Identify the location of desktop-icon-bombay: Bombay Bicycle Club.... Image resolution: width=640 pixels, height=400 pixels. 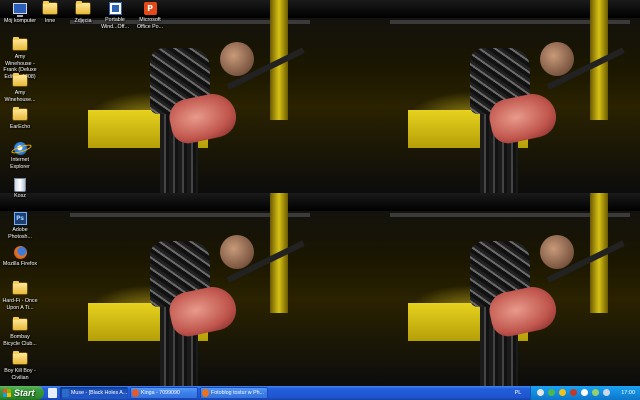
(20, 332).